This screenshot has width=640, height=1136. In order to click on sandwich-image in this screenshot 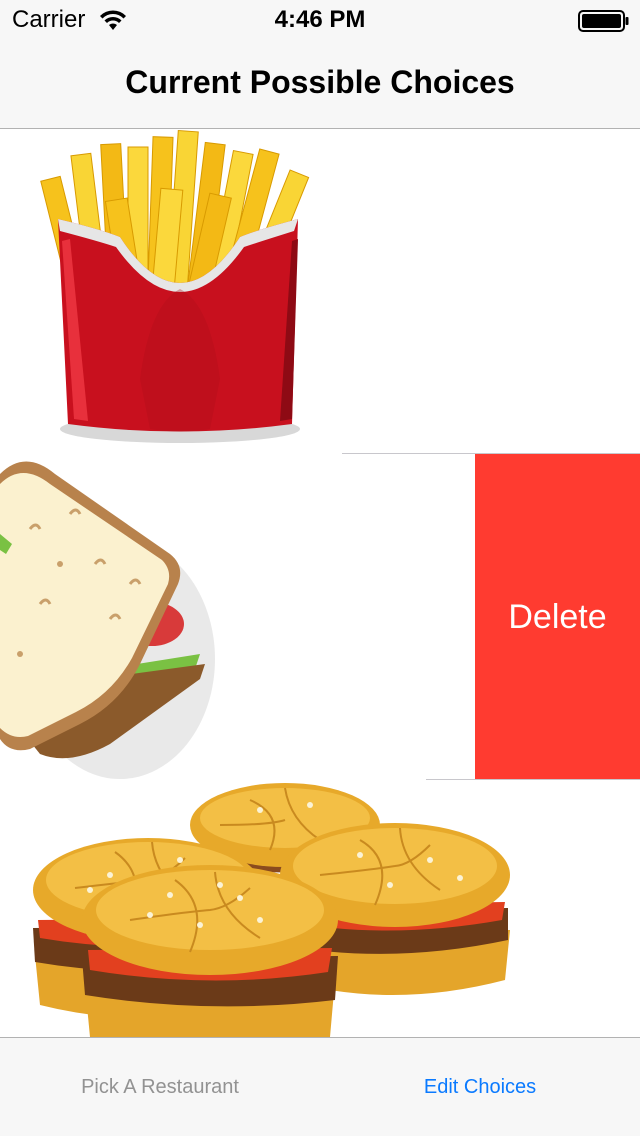, I will do `click(107, 620)`.